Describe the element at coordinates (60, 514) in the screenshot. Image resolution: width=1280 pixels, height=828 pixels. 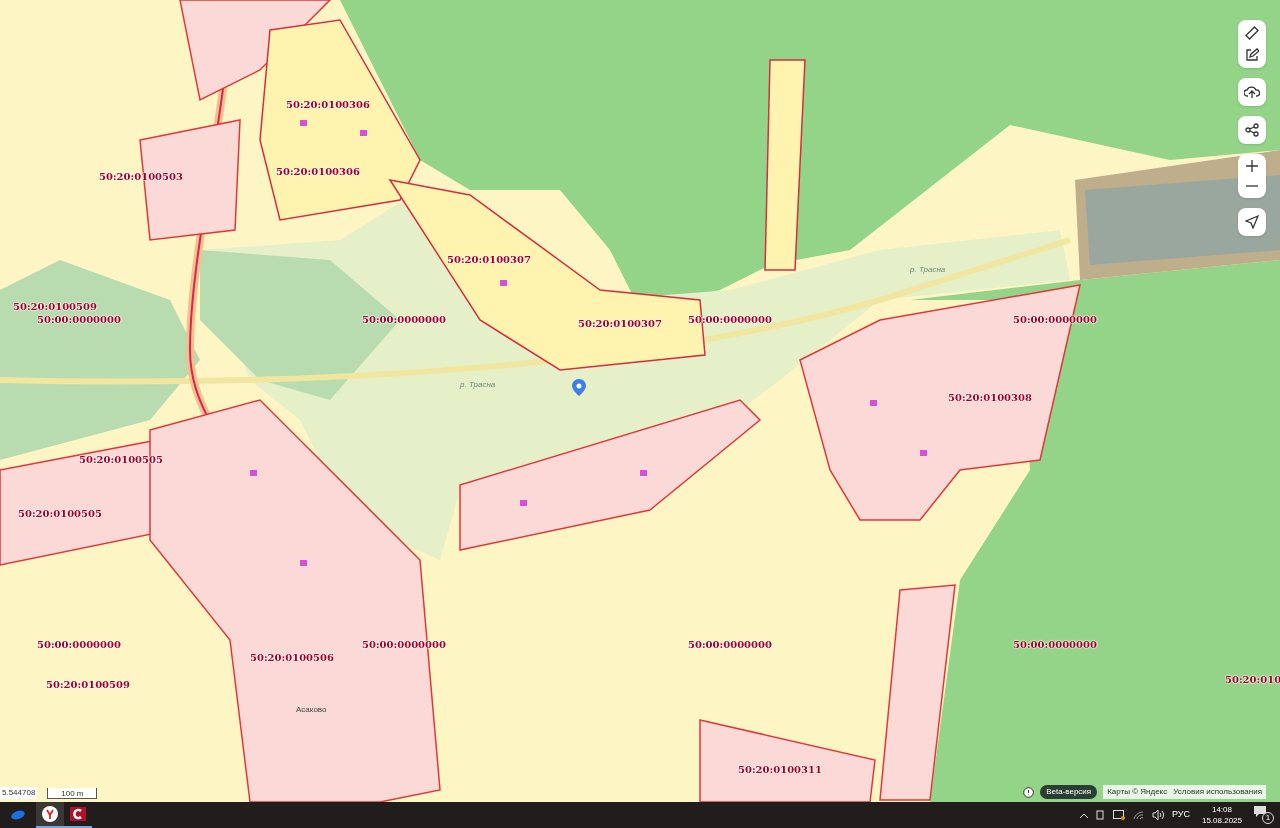
I see `cadastral-number-label: 50:20:0100505` at that location.